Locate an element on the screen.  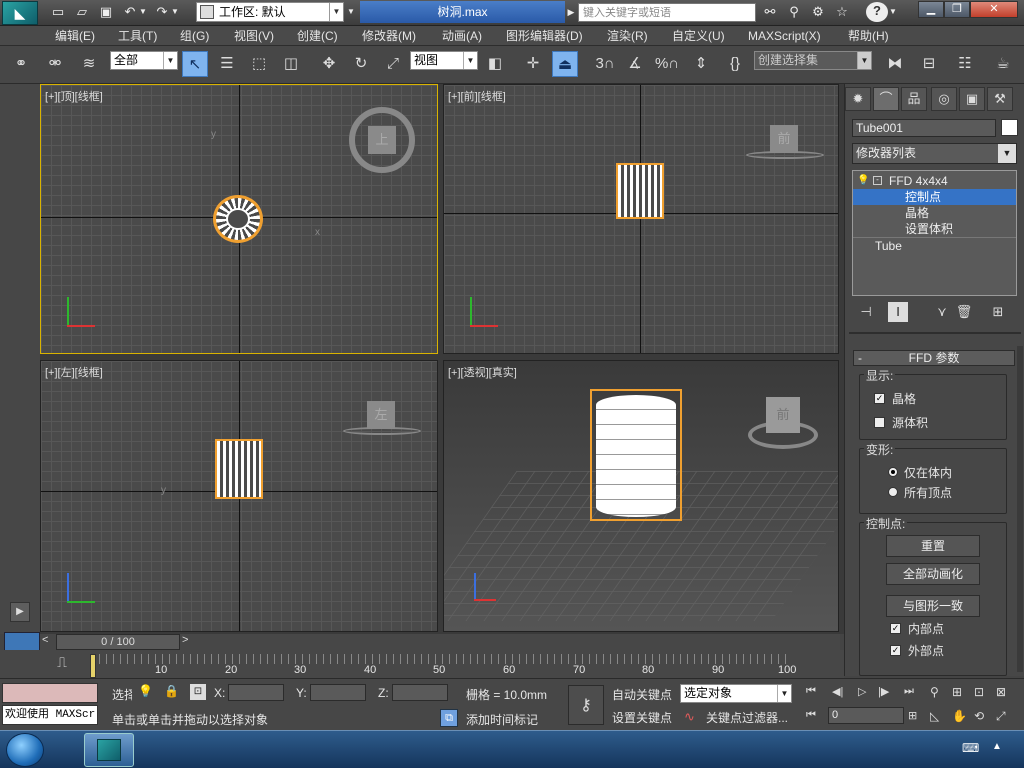
close-button: ✕ is located at coordinates (994, 9).